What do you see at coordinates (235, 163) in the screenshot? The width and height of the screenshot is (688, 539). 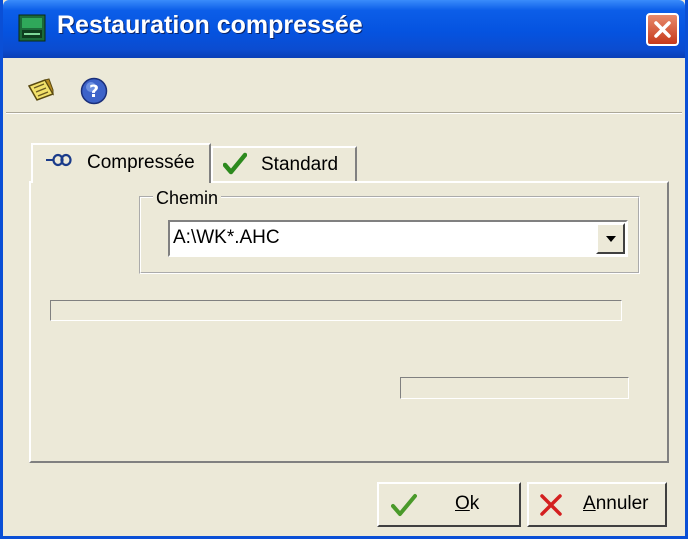 I see `checkmark-icon` at bounding box center [235, 163].